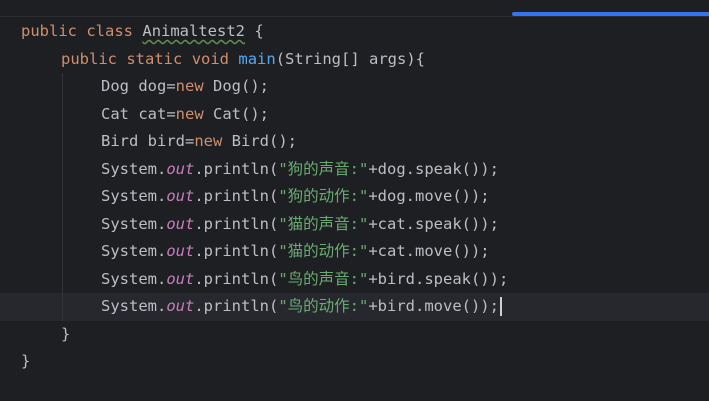 The width and height of the screenshot is (709, 401). I want to click on code-line-cat-declaration: Cat cat=new Cat();, so click(354, 114).